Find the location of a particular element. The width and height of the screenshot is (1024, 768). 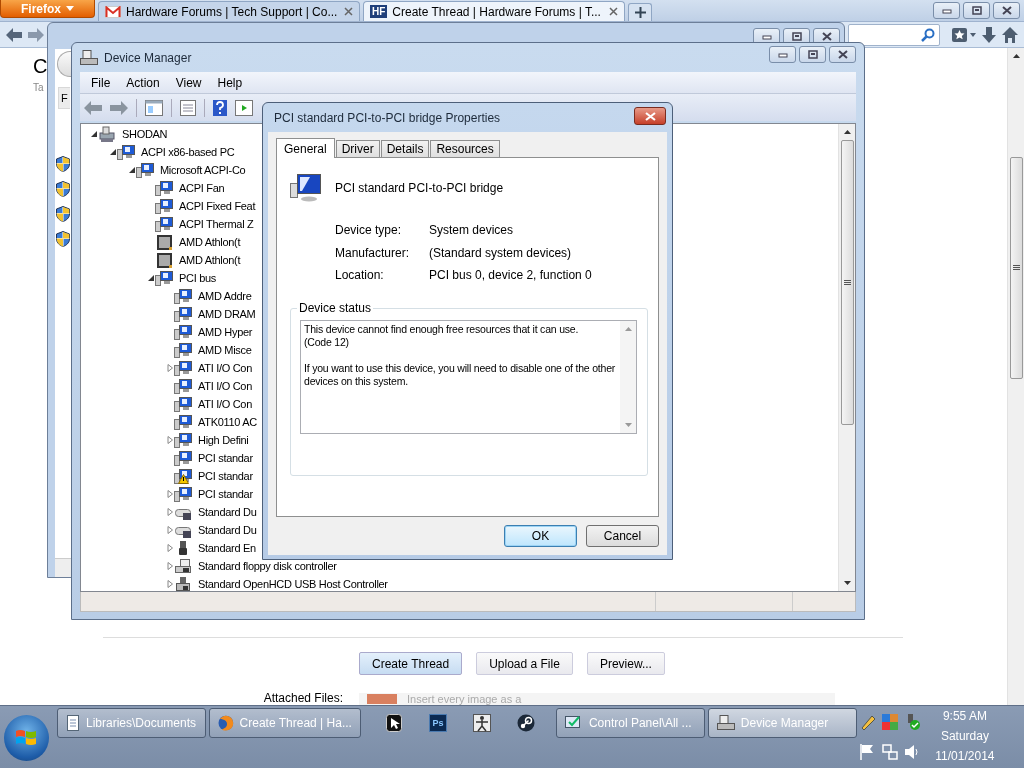

start-button is located at coordinates (26, 738).